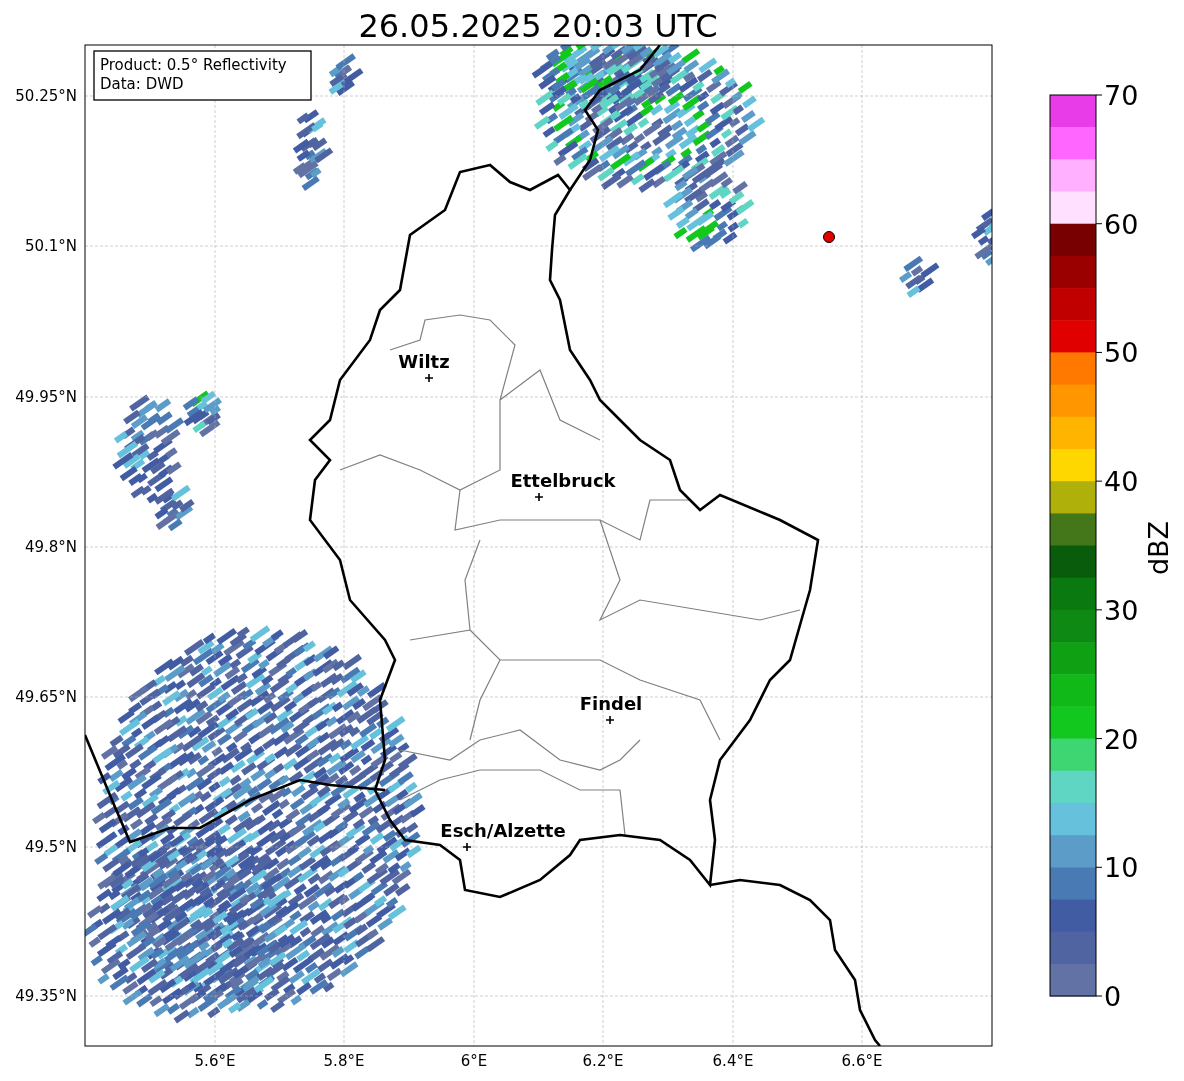 This screenshot has height=1081, width=1184. Describe the element at coordinates (424, 361) in the screenshot. I see `city-label: Wiltz` at that location.